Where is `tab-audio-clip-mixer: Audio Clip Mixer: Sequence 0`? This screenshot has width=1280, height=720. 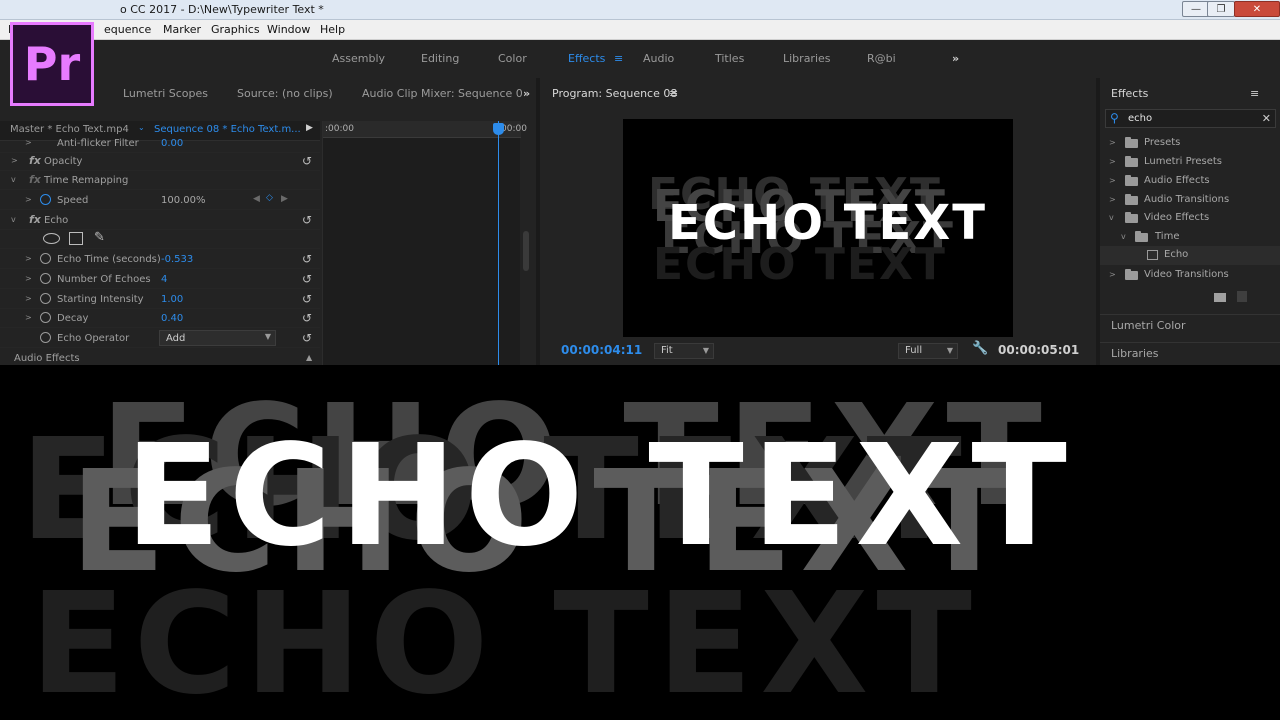 tab-audio-clip-mixer: Audio Clip Mixer: Sequence 0 is located at coordinates (442, 93).